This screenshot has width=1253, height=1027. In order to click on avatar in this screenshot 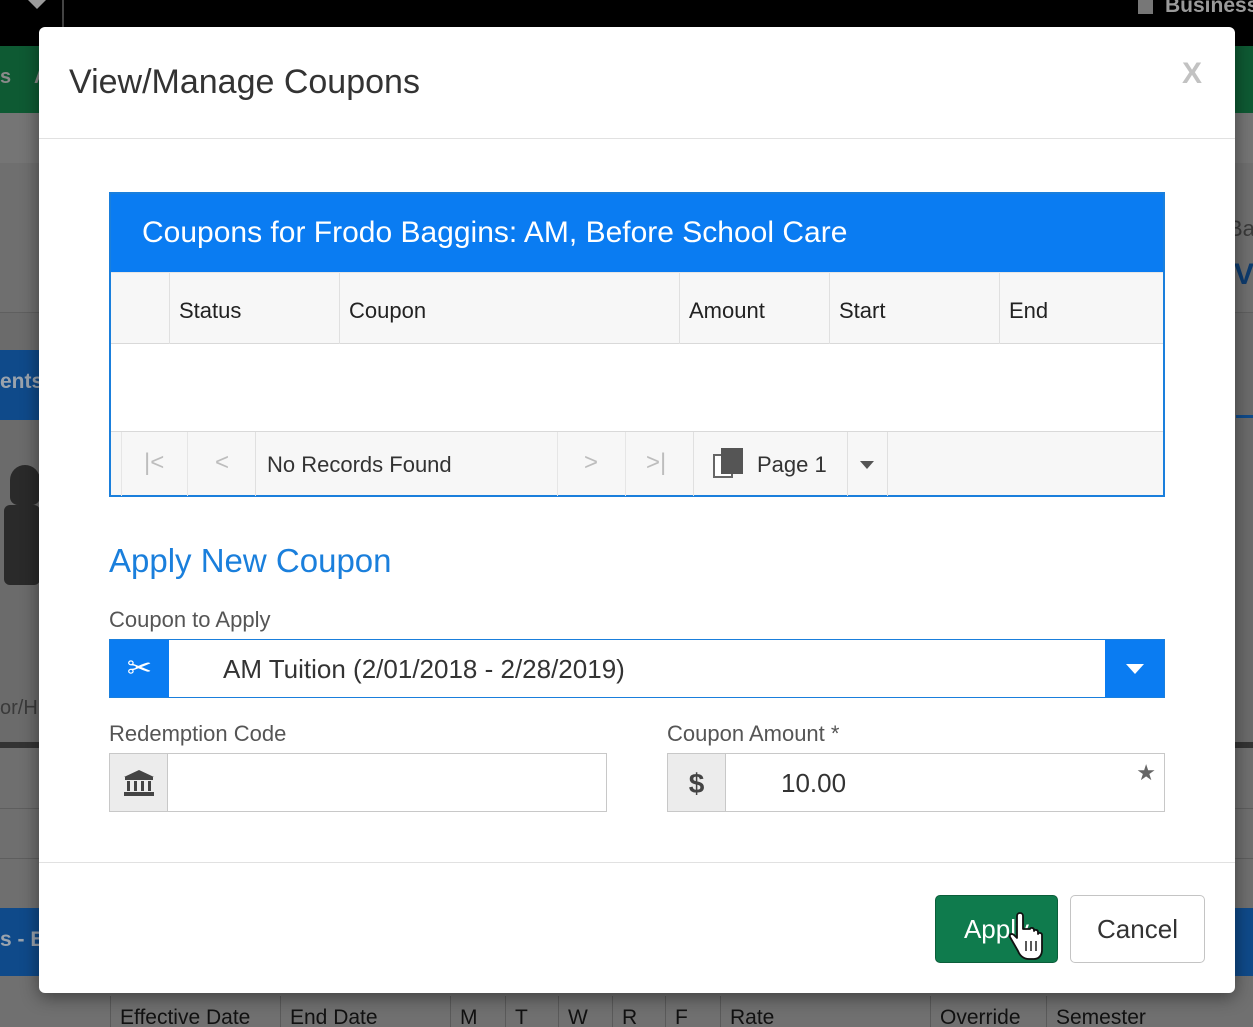, I will do `click(20, 525)`.